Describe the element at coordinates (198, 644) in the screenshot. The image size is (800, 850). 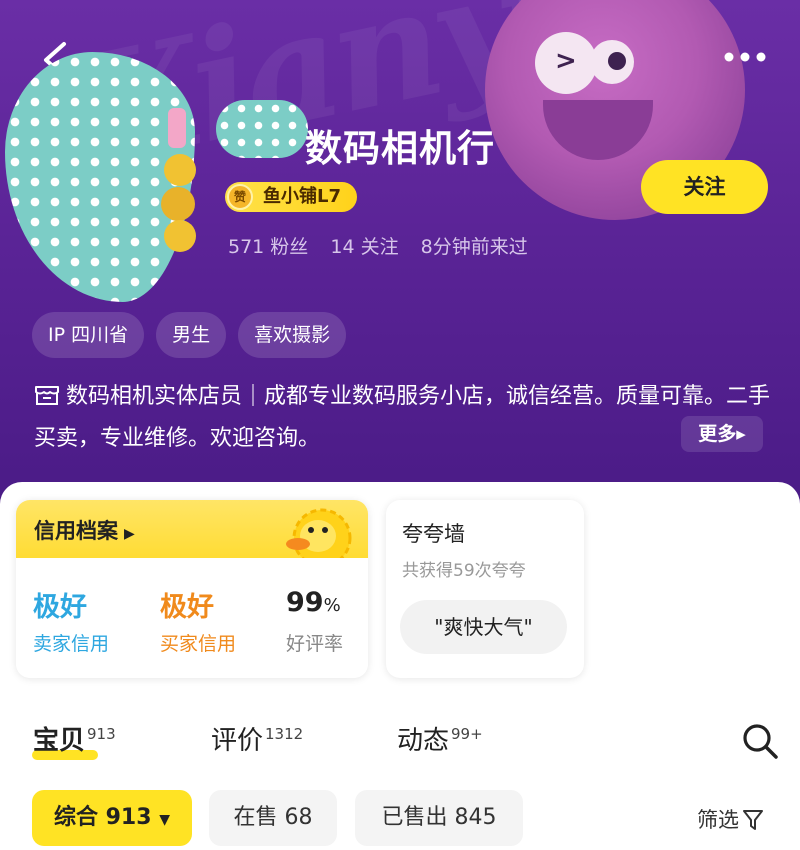
I see `buyer-credit-label: 买家信用` at that location.